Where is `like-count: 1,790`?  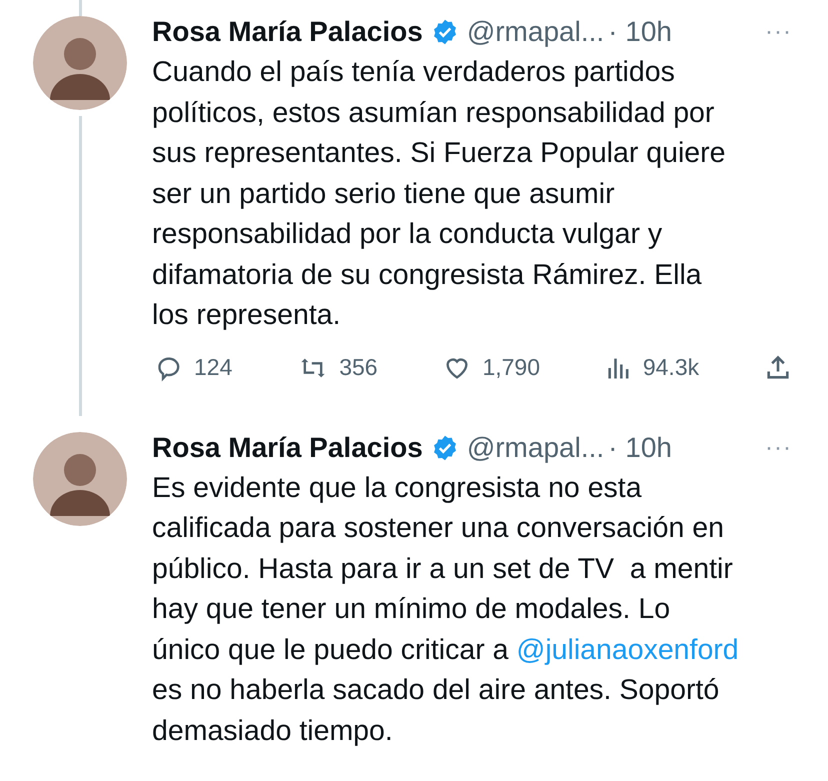
like-count: 1,790 is located at coordinates (511, 367).